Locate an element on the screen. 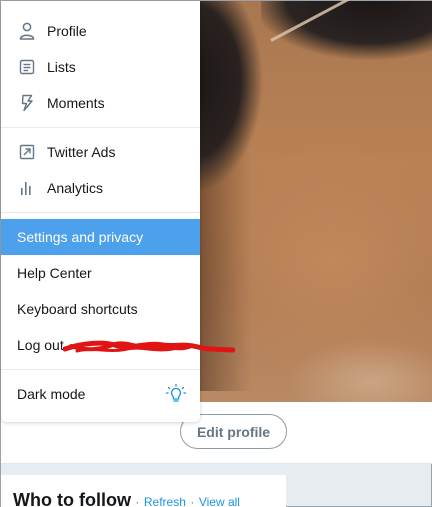  arrow-out-icon is located at coordinates (27, 152).